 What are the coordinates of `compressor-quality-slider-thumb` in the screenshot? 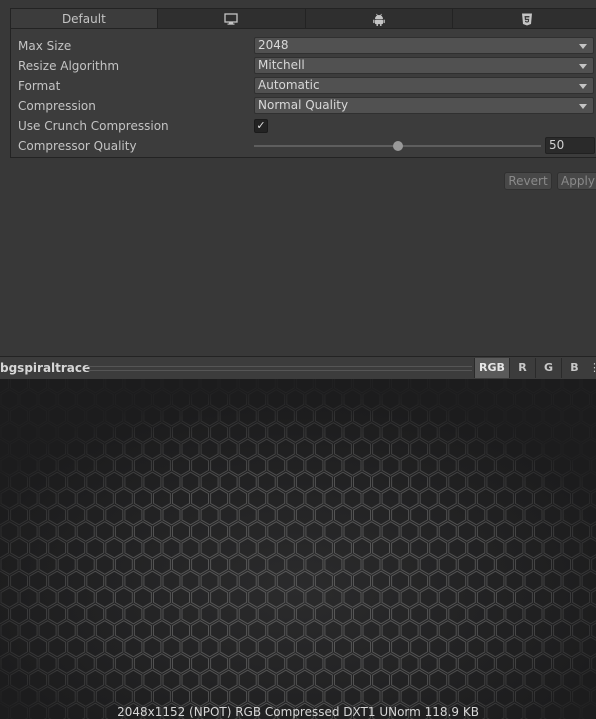 It's located at (397, 146).